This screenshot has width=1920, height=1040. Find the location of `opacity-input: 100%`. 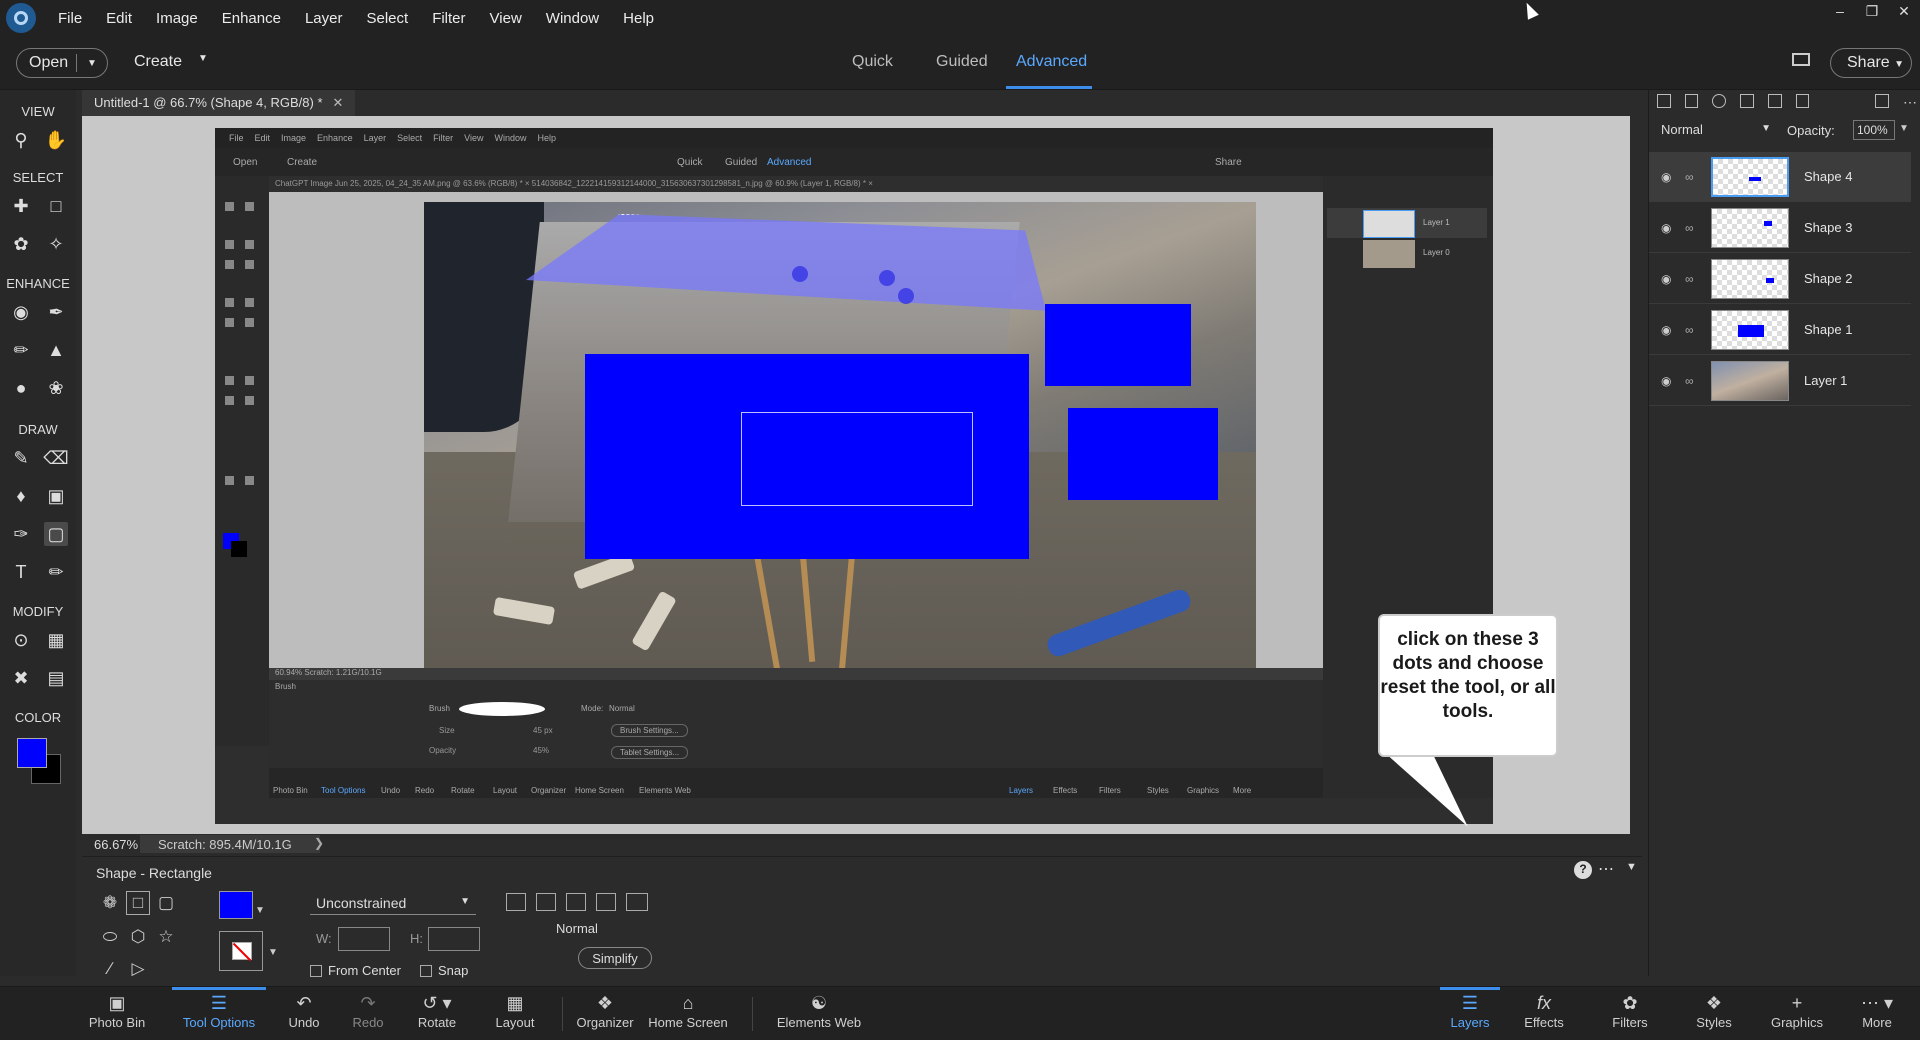

opacity-input: 100% is located at coordinates (1874, 130).